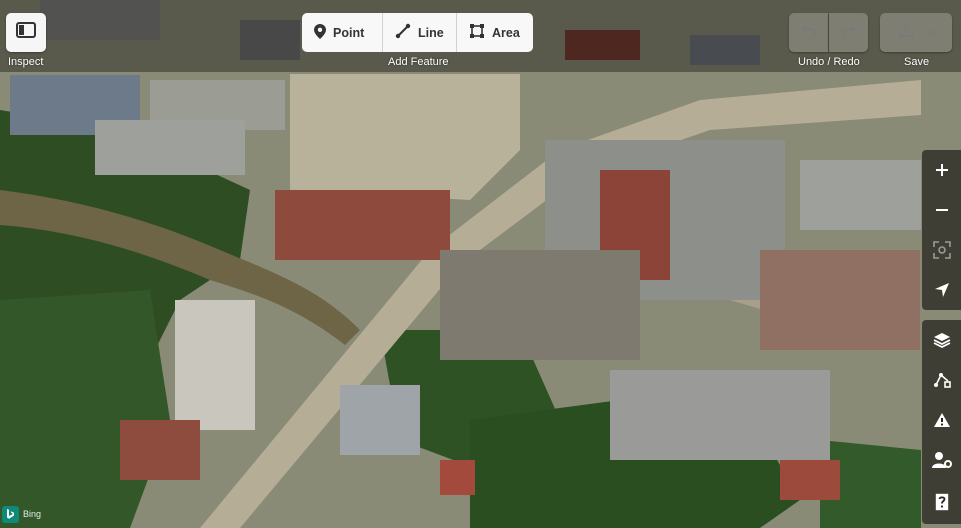  What do you see at coordinates (906, 32) in the screenshot?
I see `upload-icon` at bounding box center [906, 32].